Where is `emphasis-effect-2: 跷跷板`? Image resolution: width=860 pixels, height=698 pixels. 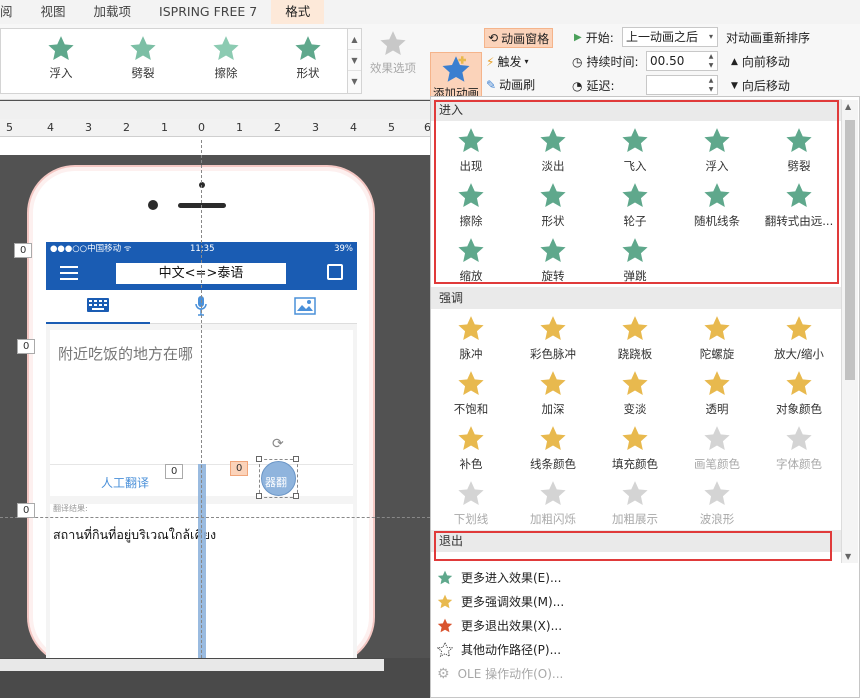
emphasis-effect-2: 跷跷板 is located at coordinates (635, 338).